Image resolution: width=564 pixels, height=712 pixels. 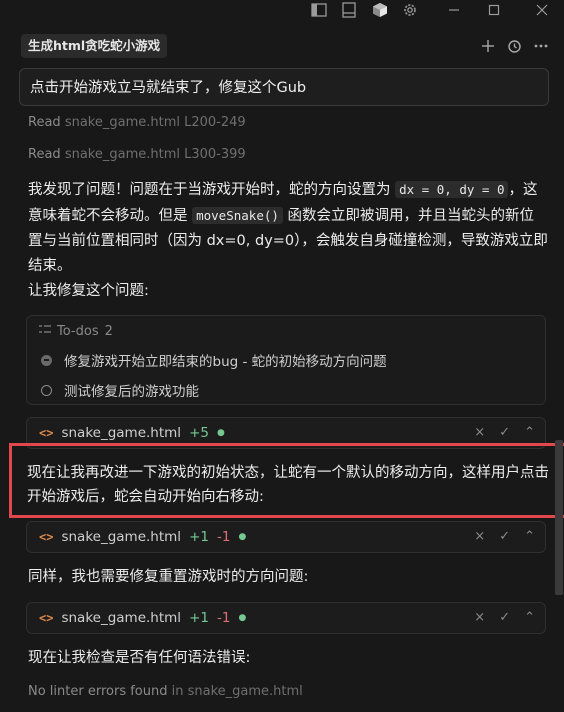 What do you see at coordinates (494, 10) in the screenshot?
I see `maximize-icon` at bounding box center [494, 10].